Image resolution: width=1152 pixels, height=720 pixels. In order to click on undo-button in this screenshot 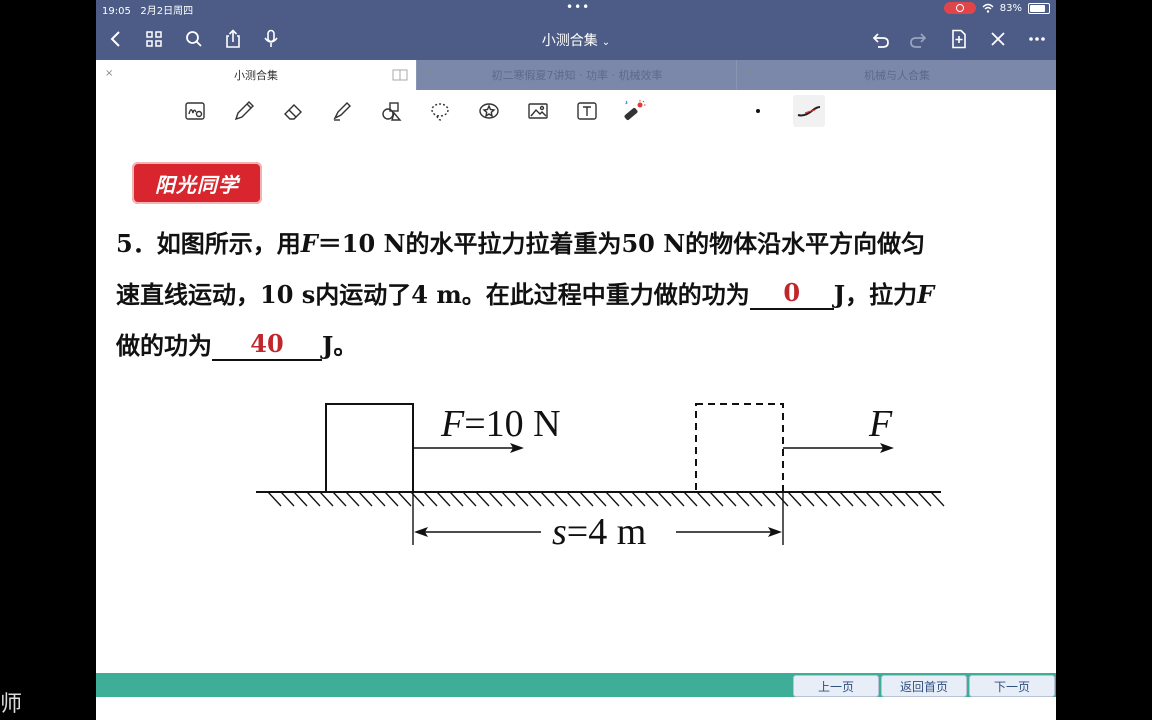, I will do `click(880, 39)`.